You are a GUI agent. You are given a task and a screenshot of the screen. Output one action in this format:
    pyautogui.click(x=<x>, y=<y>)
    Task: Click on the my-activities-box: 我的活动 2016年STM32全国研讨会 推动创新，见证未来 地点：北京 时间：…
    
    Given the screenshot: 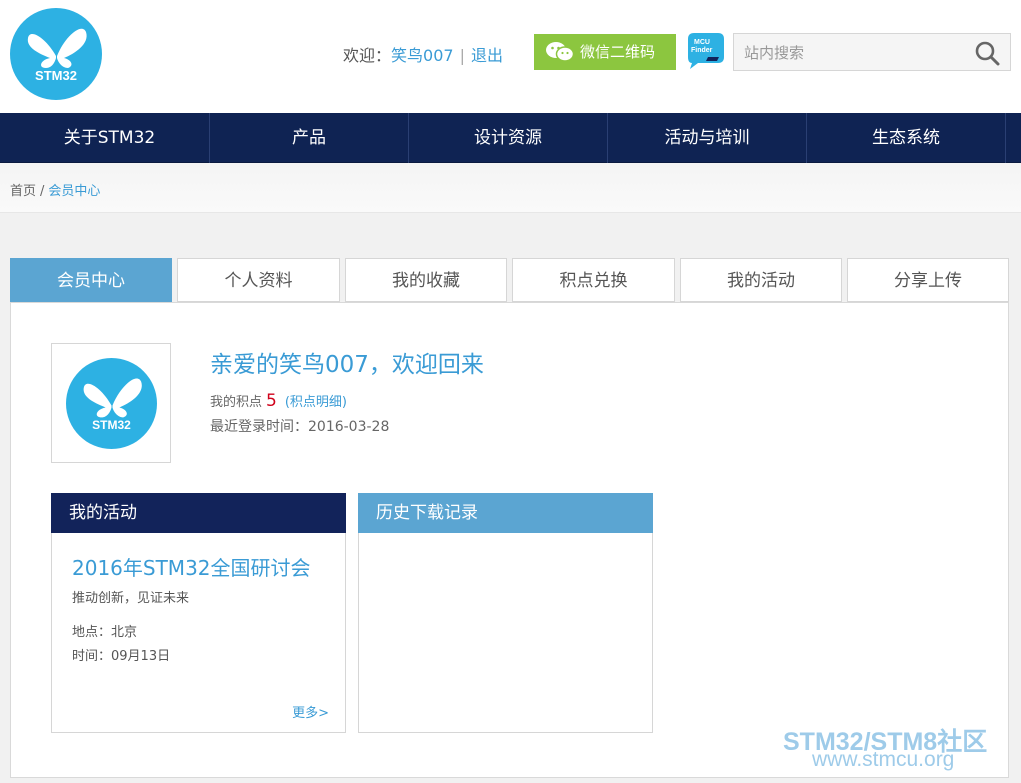 What is the action you would take?
    pyautogui.click(x=198, y=613)
    